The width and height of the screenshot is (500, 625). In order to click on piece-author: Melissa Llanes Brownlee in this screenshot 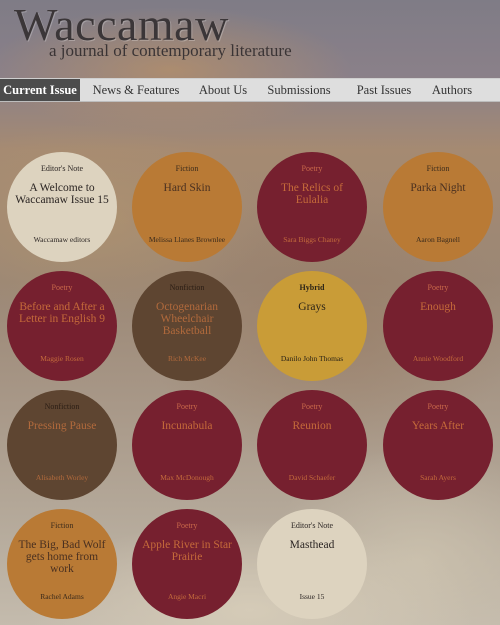, I will do `click(187, 239)`.